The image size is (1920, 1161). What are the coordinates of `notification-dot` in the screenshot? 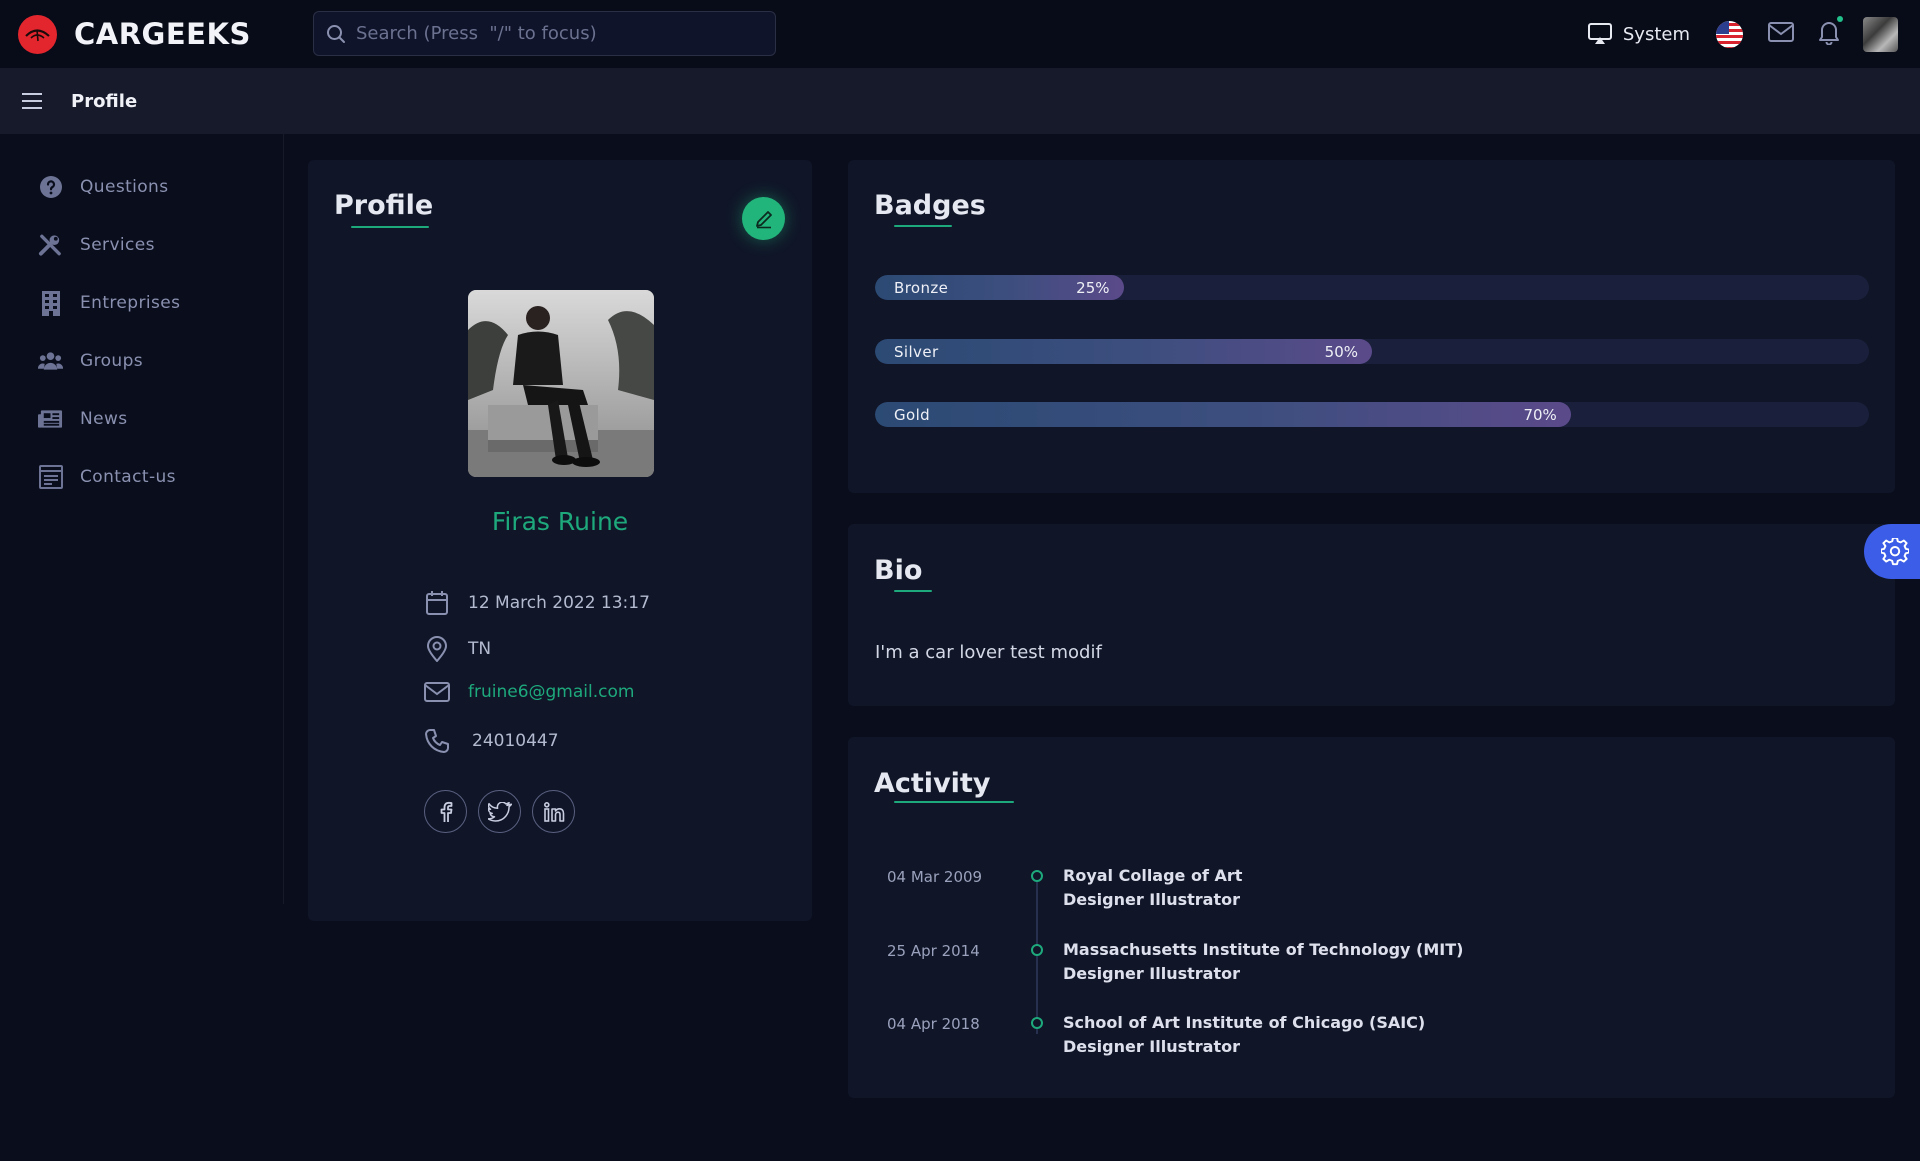 It's located at (1840, 19).